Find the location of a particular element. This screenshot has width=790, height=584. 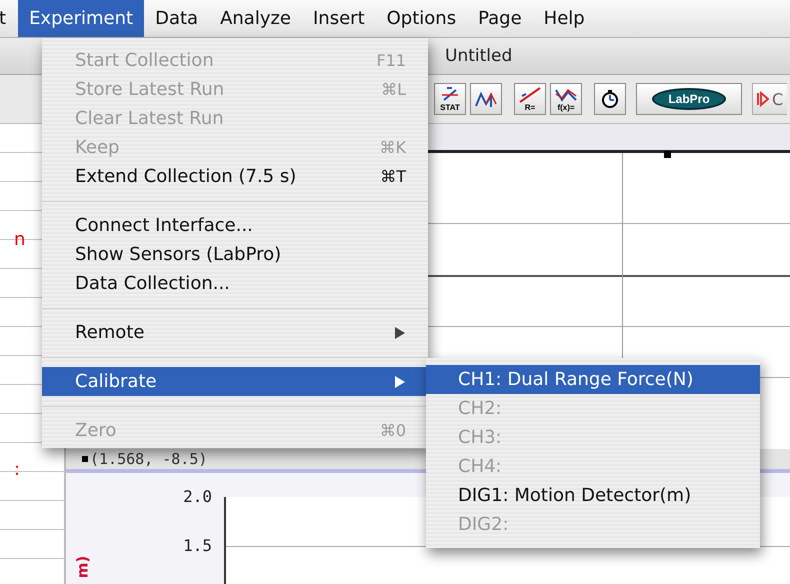

interface-button: LabPro is located at coordinates (689, 99).